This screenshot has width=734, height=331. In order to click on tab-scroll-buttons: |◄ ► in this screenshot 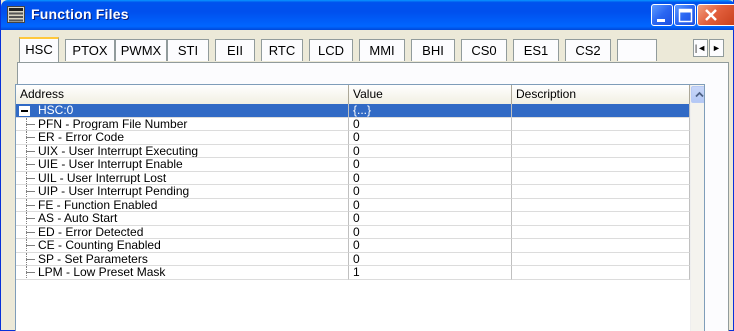, I will do `click(709, 49)`.